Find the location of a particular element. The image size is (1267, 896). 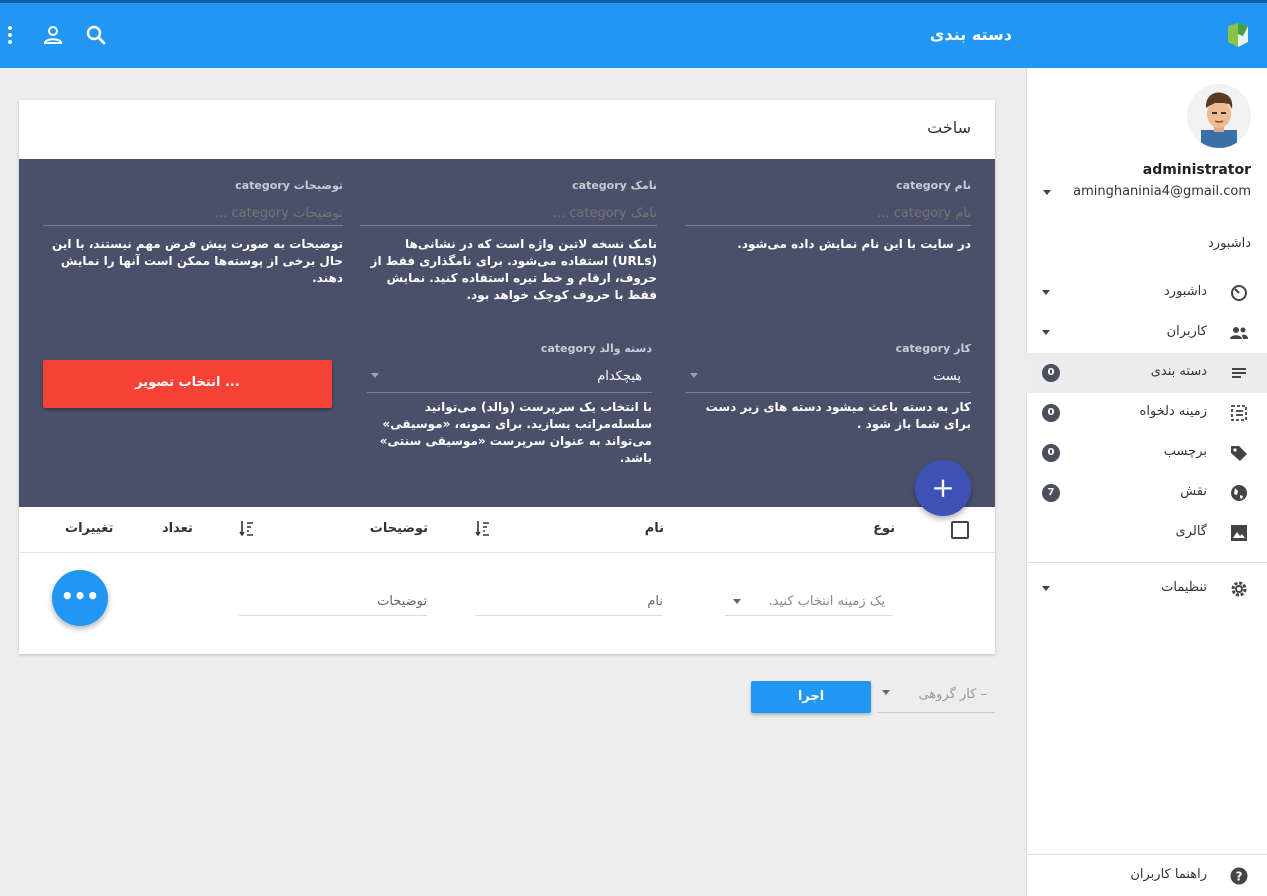

description-field-label: توضیحات category is located at coordinates (289, 185).